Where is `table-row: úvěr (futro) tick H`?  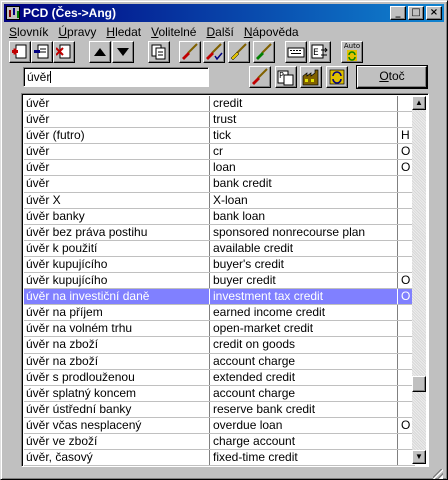
table-row: úvěr (futro) tick H is located at coordinates (219, 136).